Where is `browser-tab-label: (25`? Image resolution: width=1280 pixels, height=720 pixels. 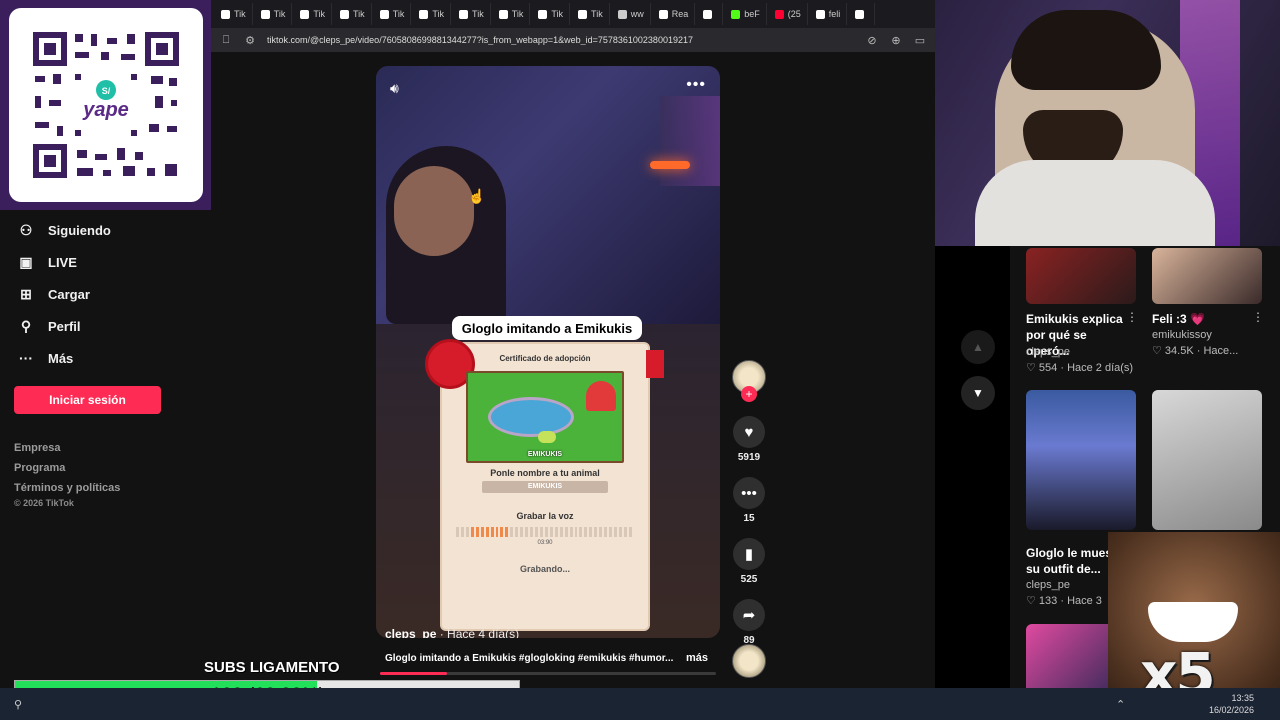
browser-tab-label: (25 is located at coordinates (794, 14).